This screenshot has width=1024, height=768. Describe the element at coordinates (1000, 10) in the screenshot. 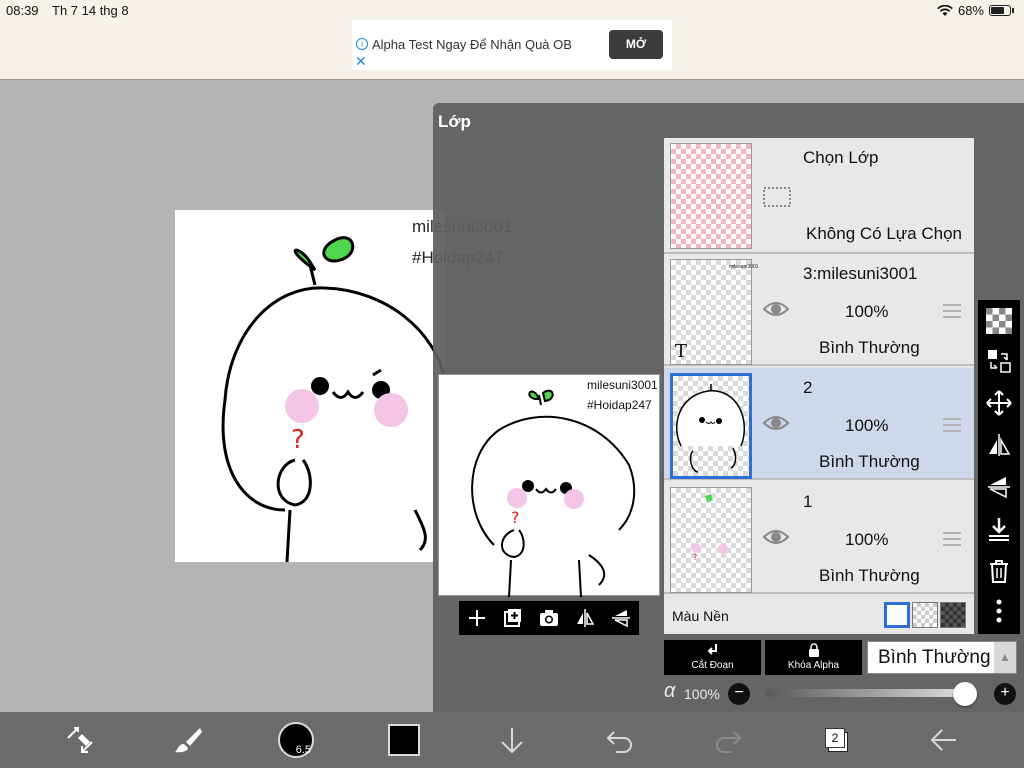

I see `battery-icon` at that location.